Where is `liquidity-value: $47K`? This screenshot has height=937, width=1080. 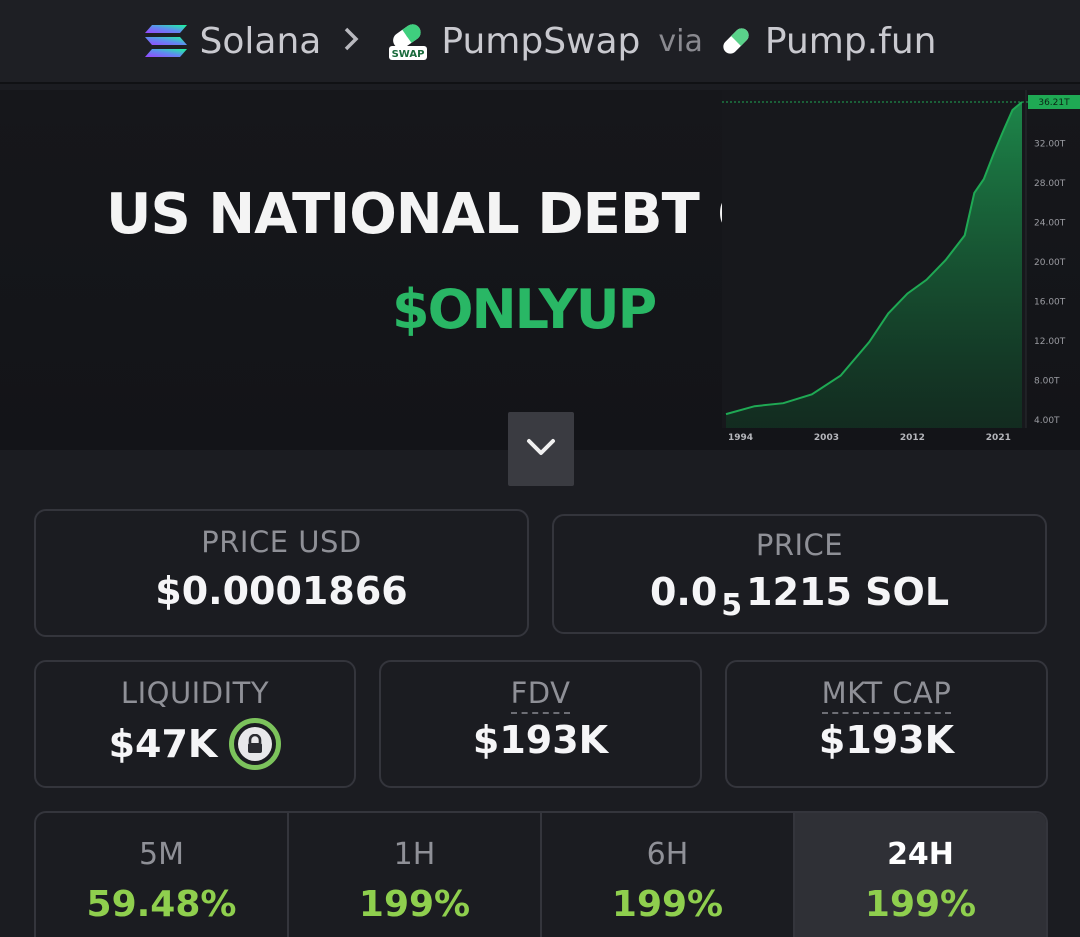
liquidity-value: $47K is located at coordinates (163, 744).